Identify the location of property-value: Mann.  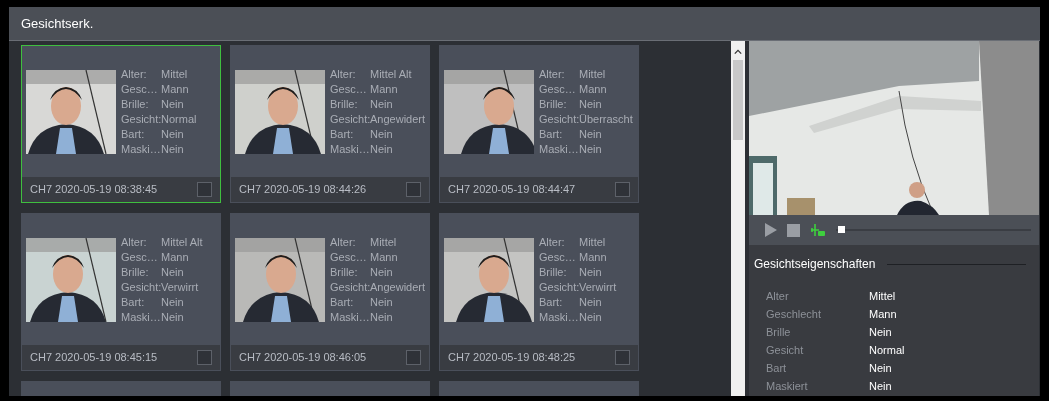
(883, 314).